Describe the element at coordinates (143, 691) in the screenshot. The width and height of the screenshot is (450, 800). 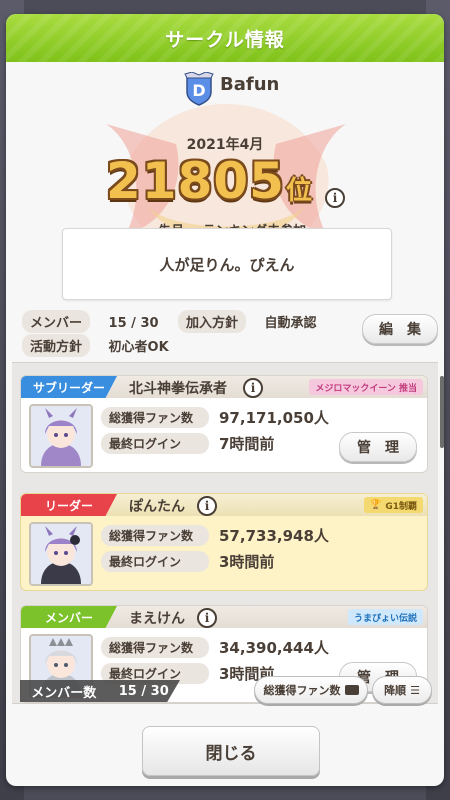
I see `member-count-overlay-value: 15 / 30` at that location.